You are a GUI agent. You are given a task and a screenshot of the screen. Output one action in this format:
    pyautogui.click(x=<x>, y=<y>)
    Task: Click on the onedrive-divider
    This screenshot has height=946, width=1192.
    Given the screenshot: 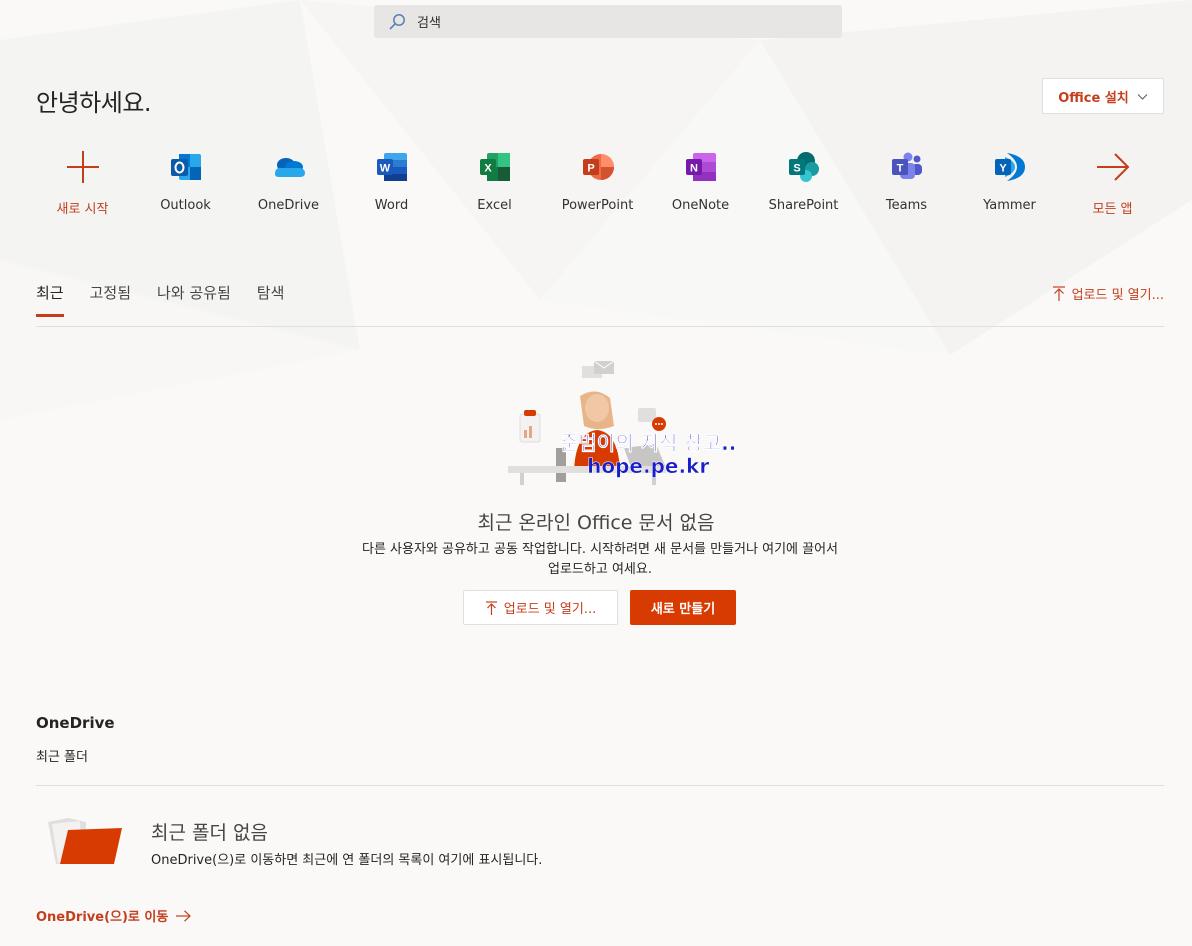 What is the action you would take?
    pyautogui.click(x=600, y=785)
    